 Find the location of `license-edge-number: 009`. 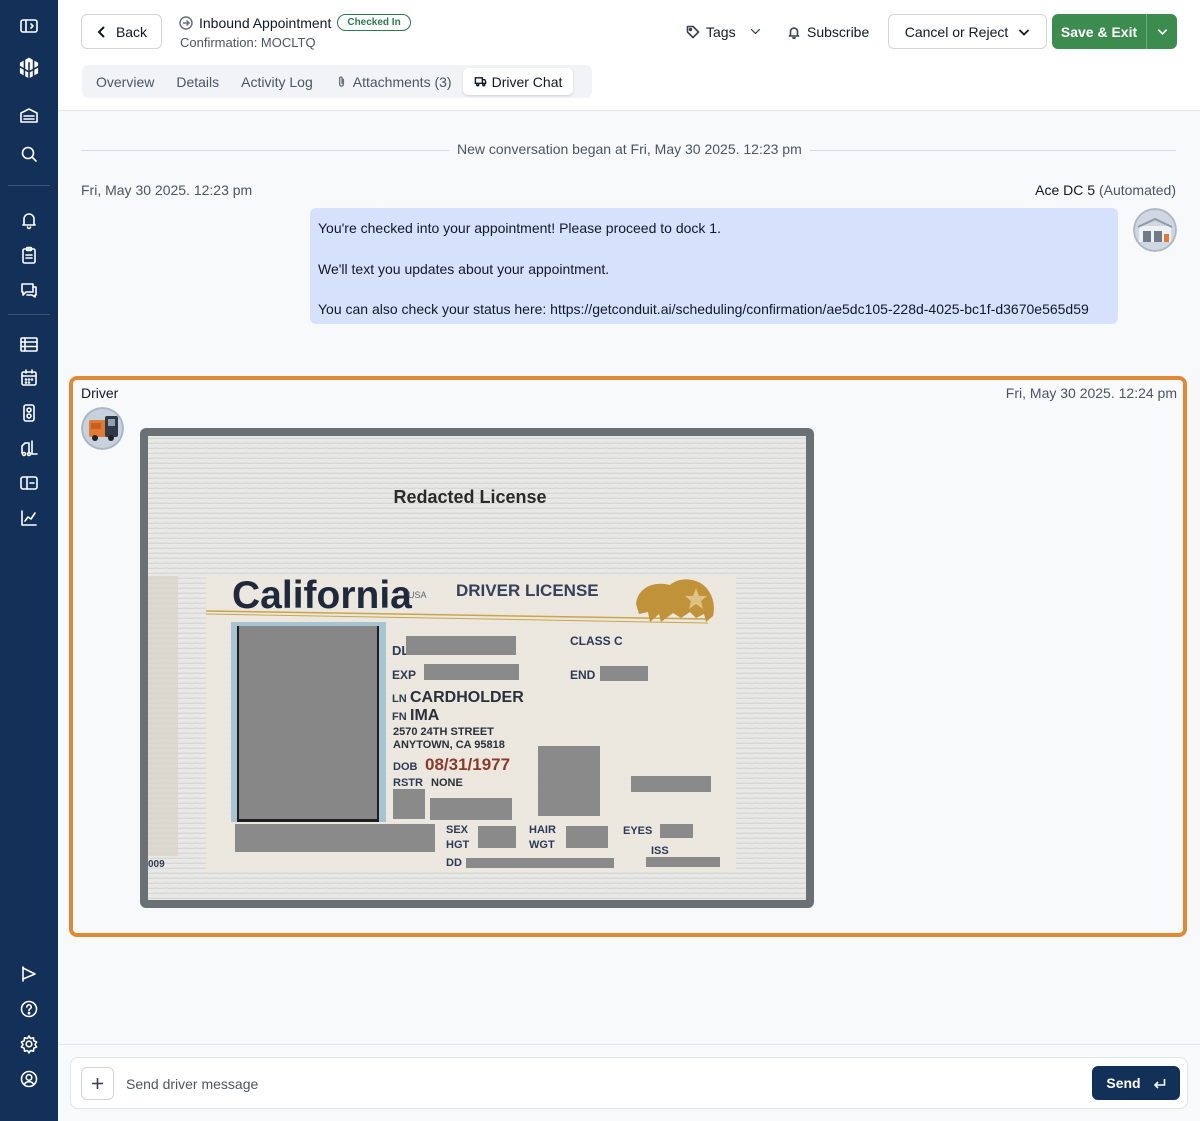

license-edge-number: 009 is located at coordinates (156, 864).